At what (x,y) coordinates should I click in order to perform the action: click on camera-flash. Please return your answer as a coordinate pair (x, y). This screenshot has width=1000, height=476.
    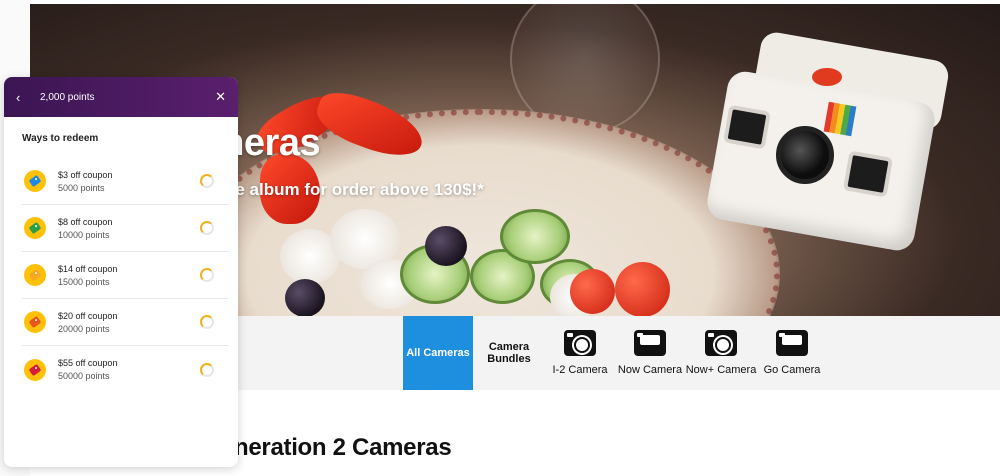
    Looking at the image, I should click on (868, 174).